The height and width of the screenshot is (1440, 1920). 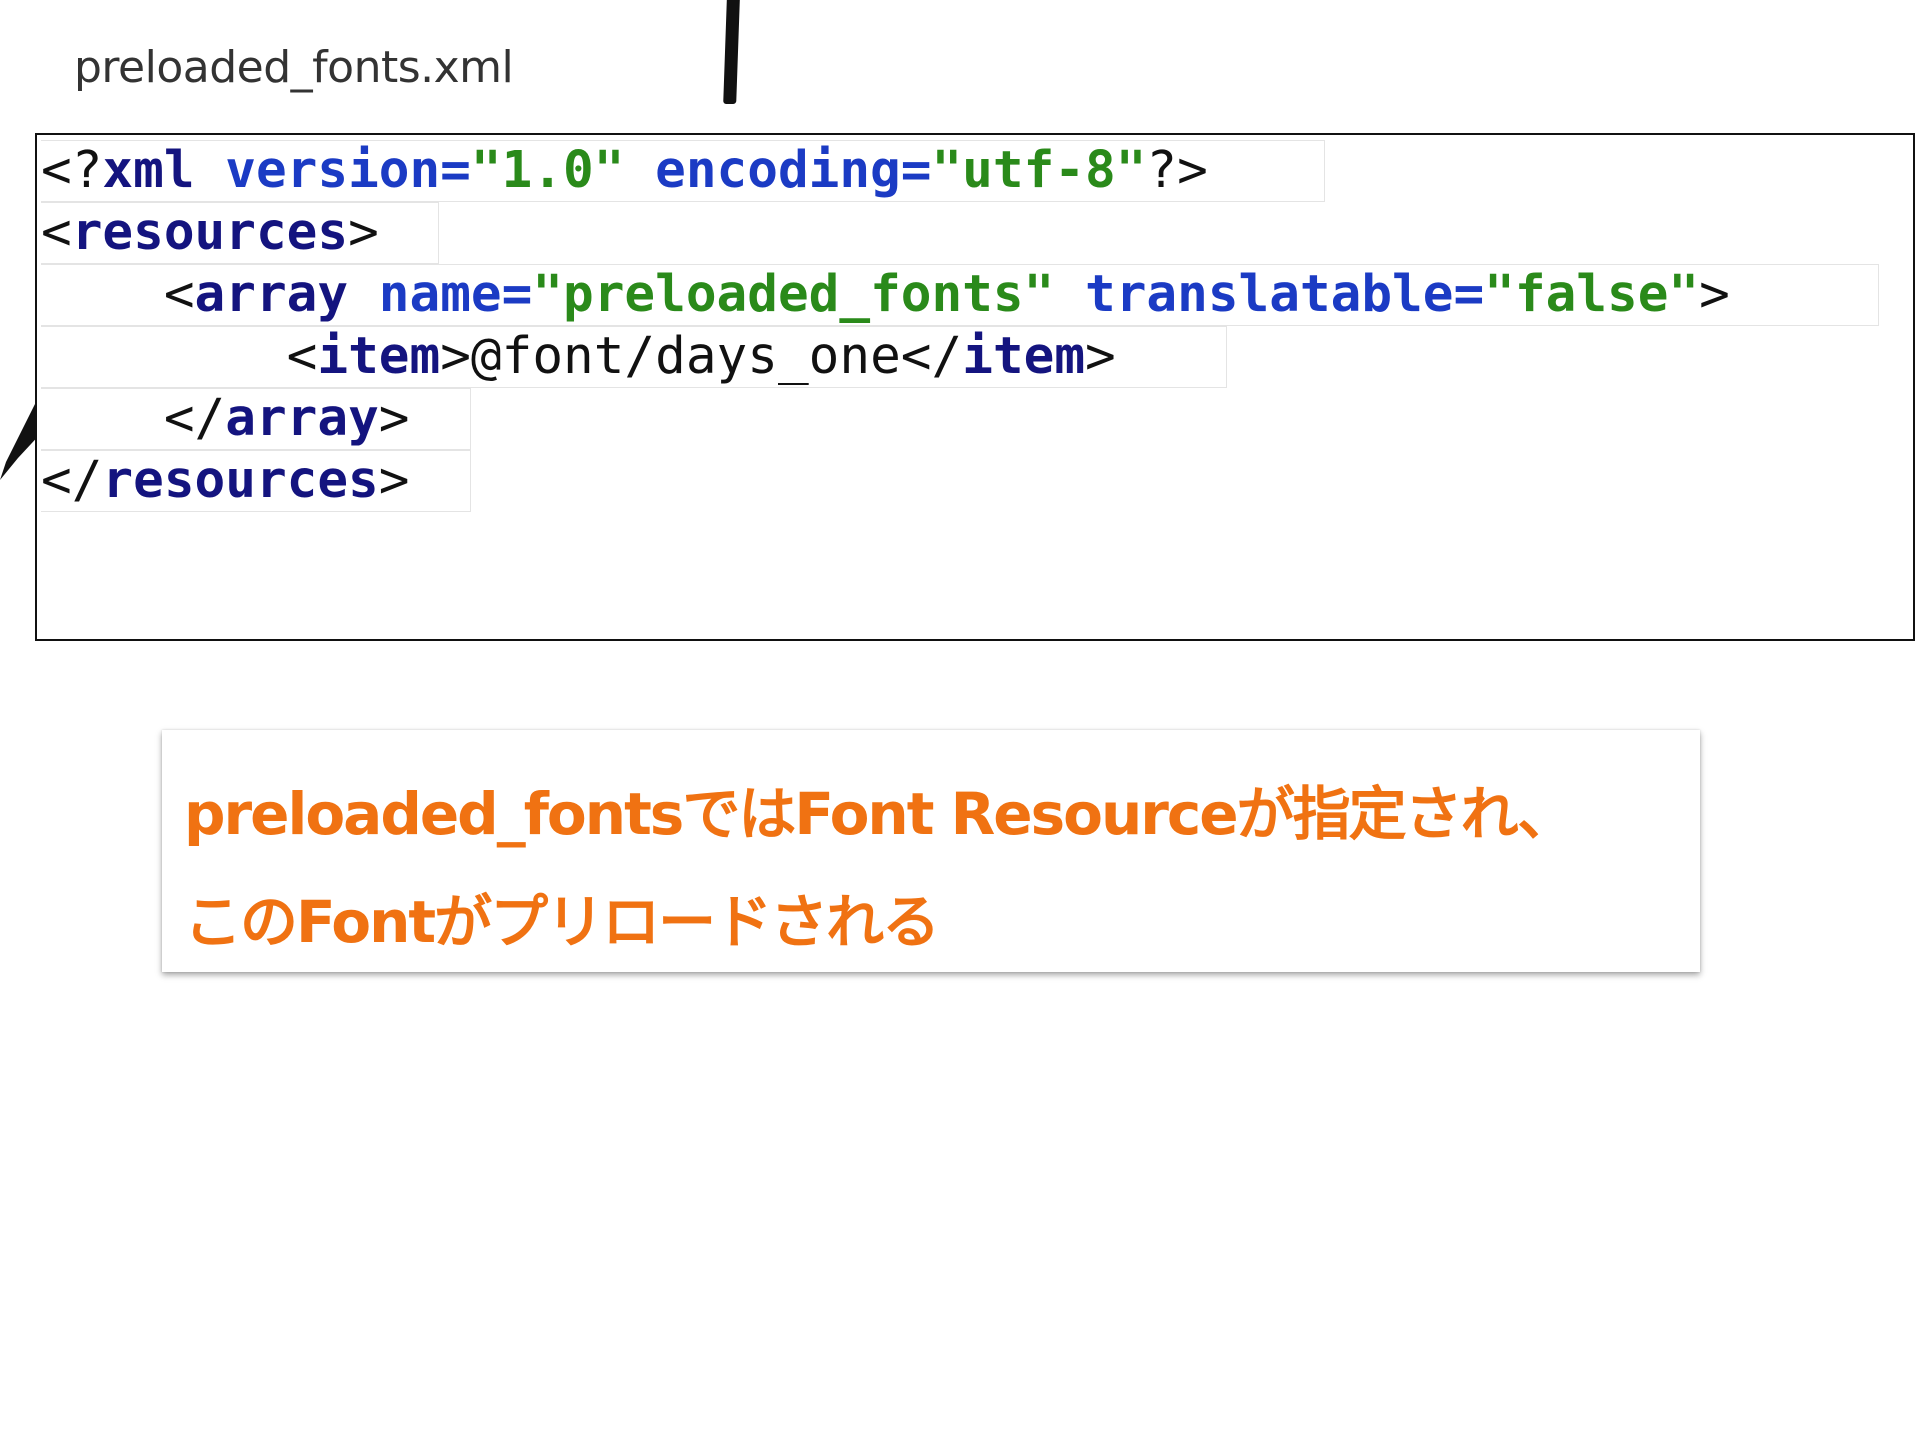 I want to click on code-line-xml-declaration: <?xml version="1.0" encoding="utf-8"?>, so click(x=683, y=171).